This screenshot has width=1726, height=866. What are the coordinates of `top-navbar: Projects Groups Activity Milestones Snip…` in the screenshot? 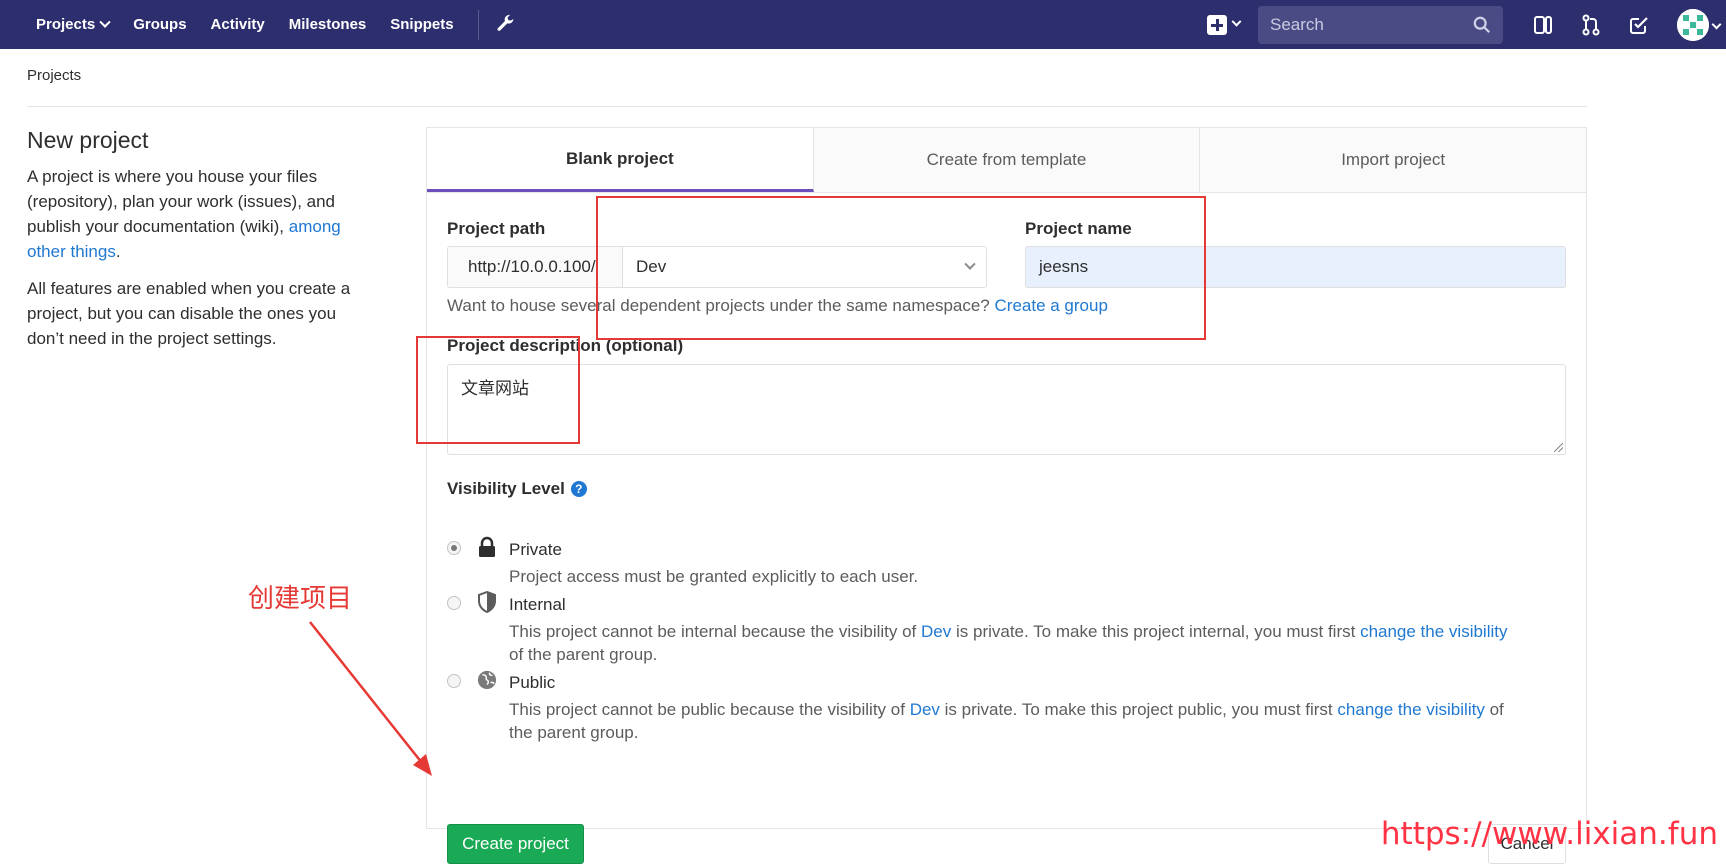 It's located at (863, 24).